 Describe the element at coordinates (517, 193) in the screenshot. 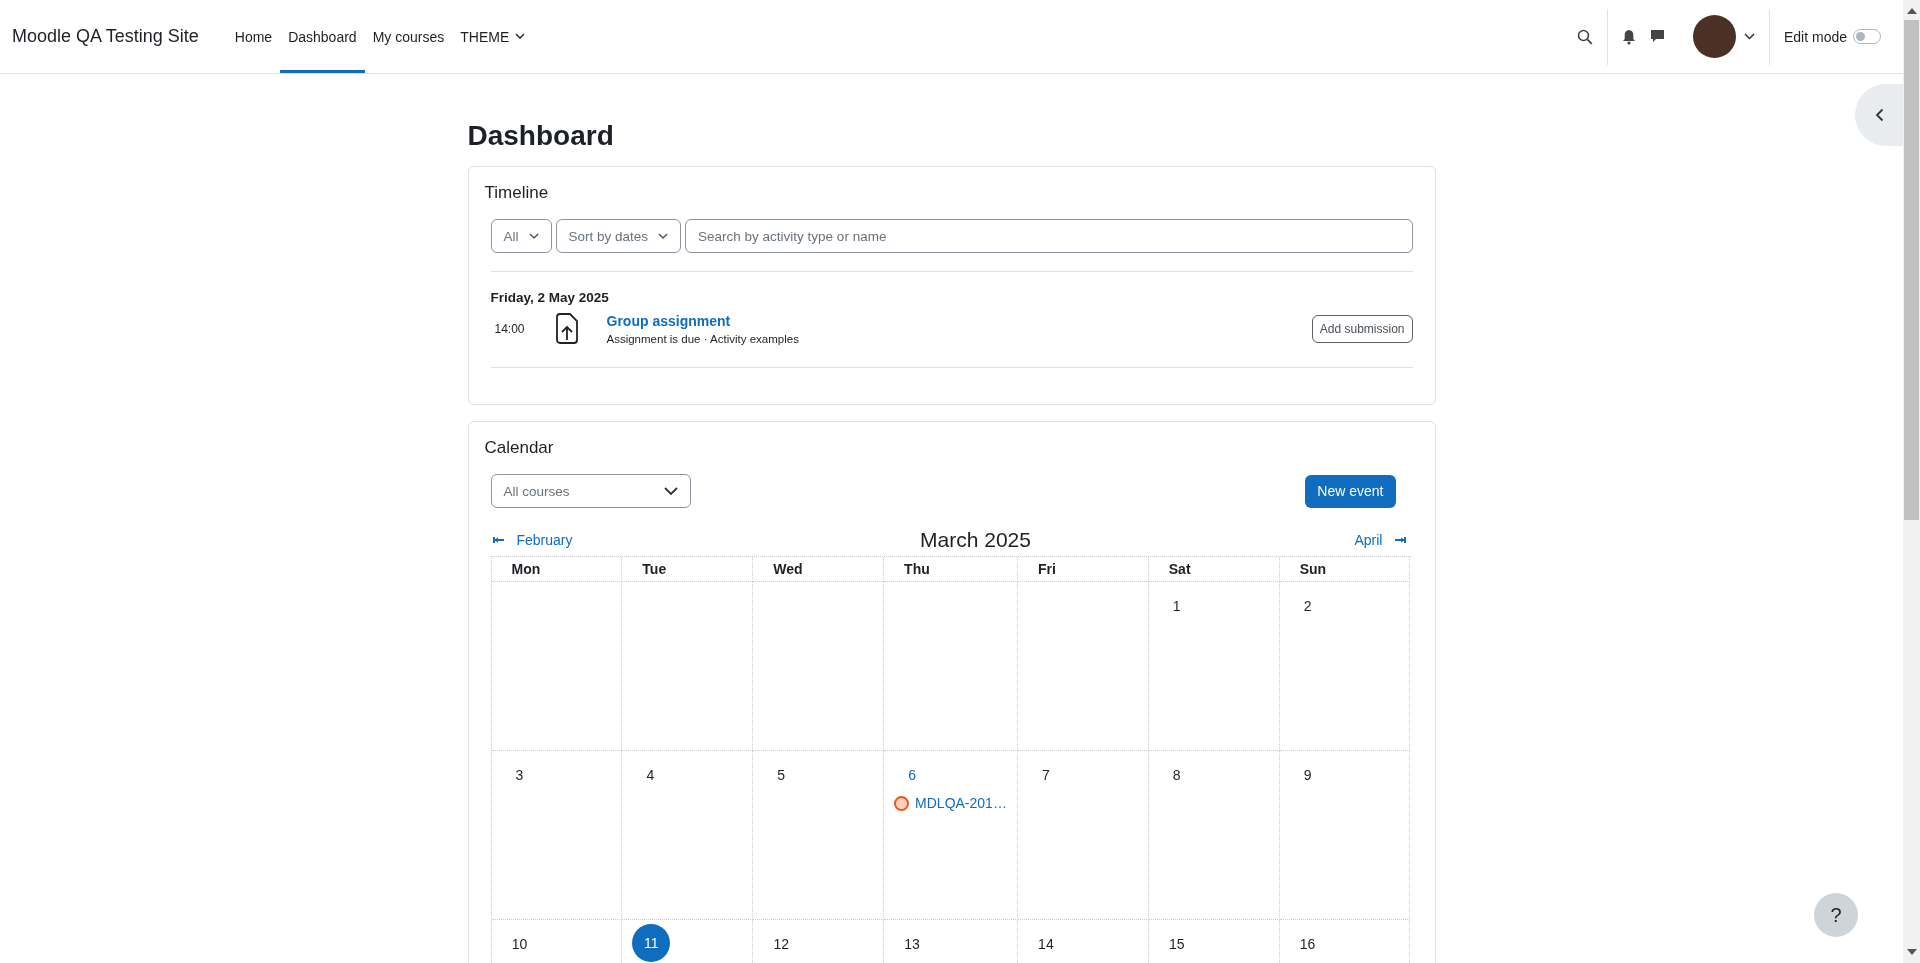

I see `card-title: Timeline` at that location.